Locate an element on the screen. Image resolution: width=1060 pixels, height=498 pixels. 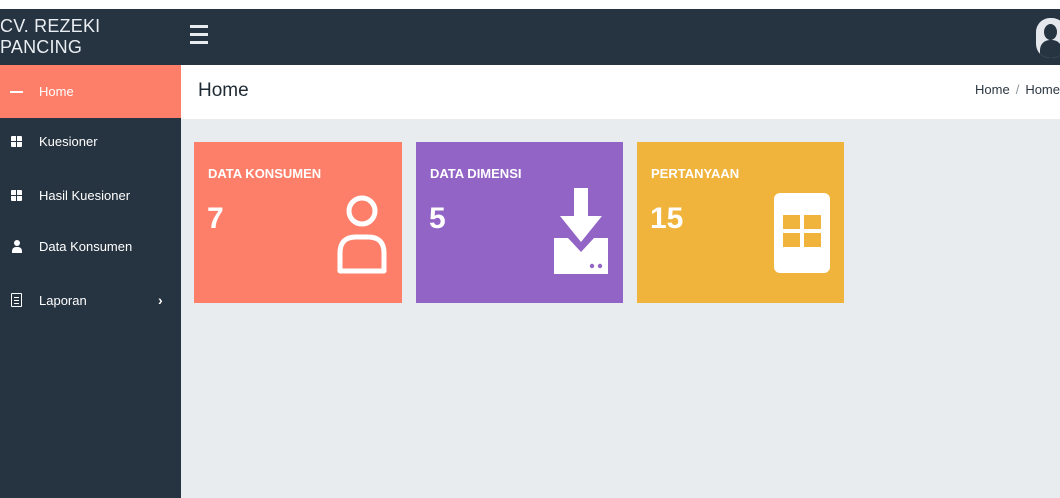
card-title: DATA KONSUMEN is located at coordinates (265, 173).